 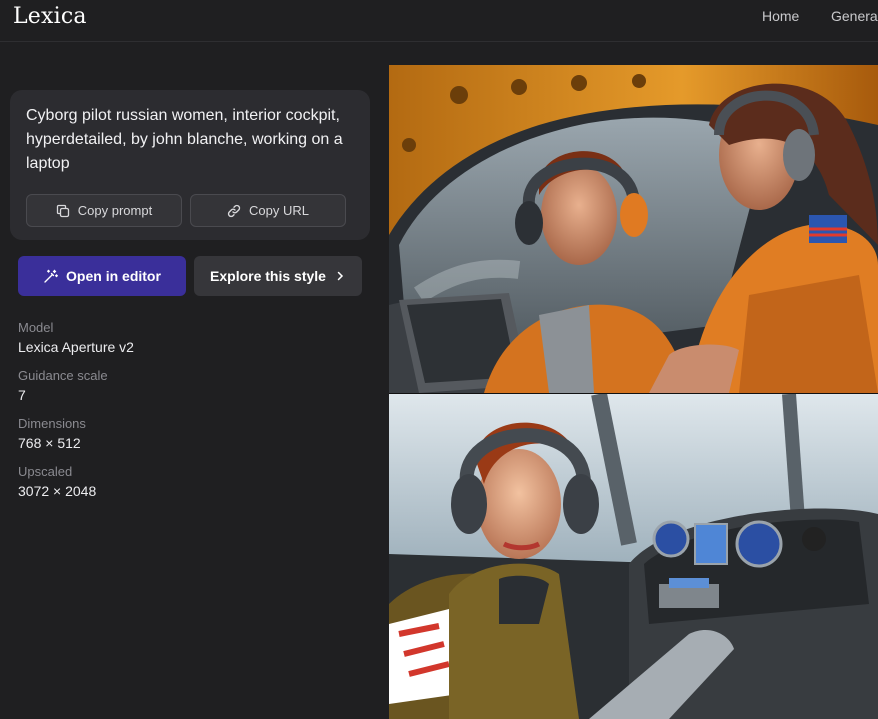 I want to click on link-icon, so click(x=234, y=210).